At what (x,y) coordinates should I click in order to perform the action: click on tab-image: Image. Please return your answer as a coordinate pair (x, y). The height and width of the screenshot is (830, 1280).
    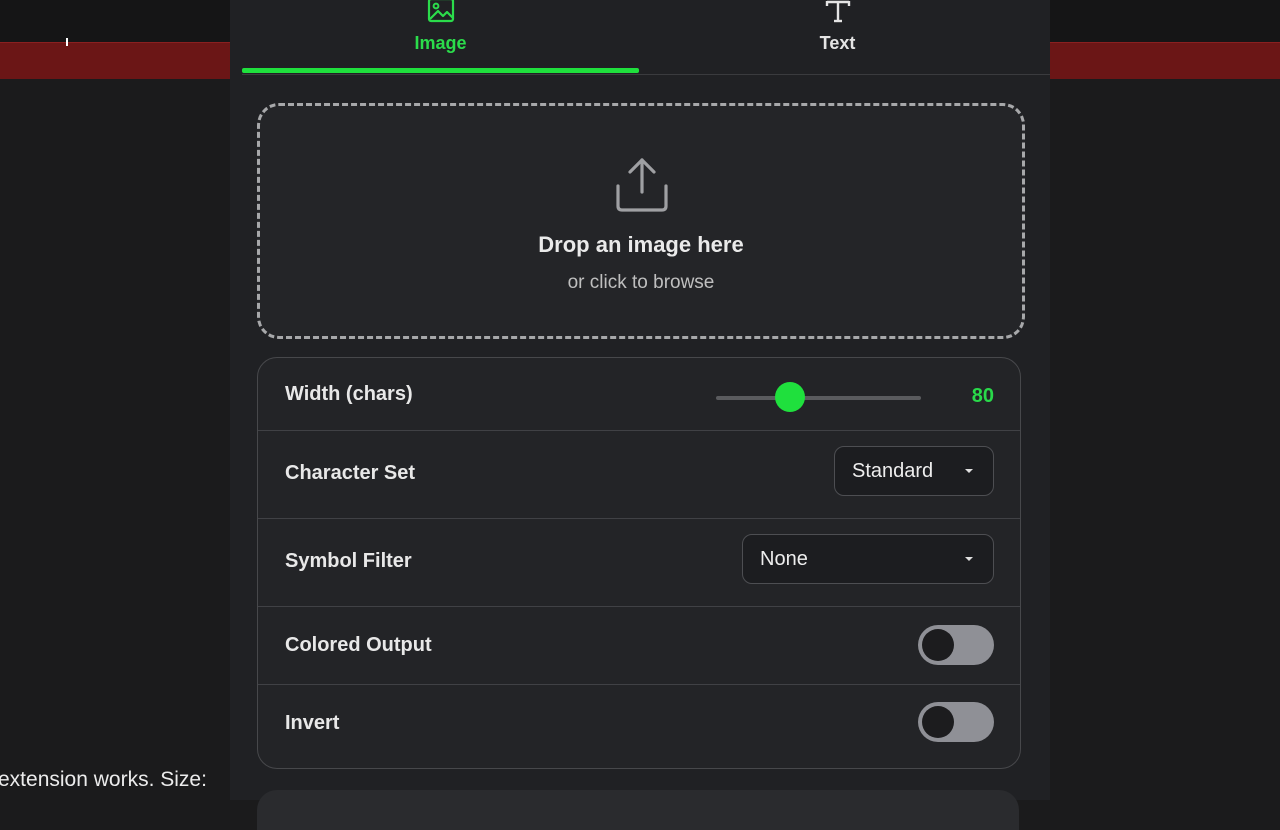
    Looking at the image, I should click on (440, 37).